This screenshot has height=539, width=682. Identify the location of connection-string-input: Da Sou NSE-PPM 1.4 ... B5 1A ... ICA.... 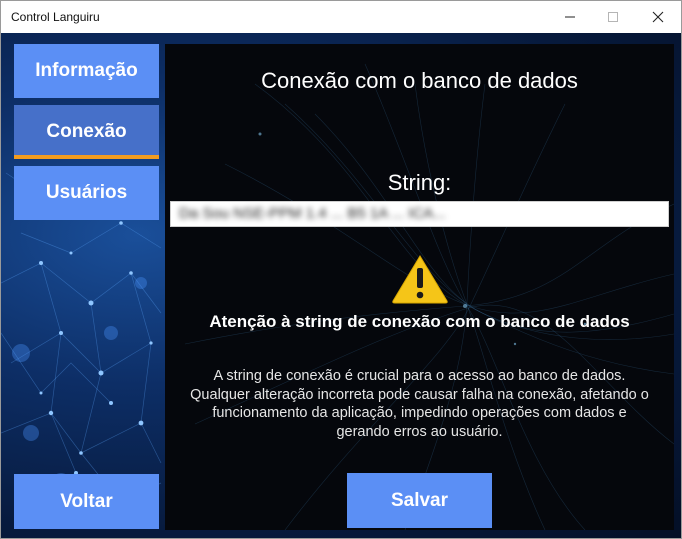
(419, 214).